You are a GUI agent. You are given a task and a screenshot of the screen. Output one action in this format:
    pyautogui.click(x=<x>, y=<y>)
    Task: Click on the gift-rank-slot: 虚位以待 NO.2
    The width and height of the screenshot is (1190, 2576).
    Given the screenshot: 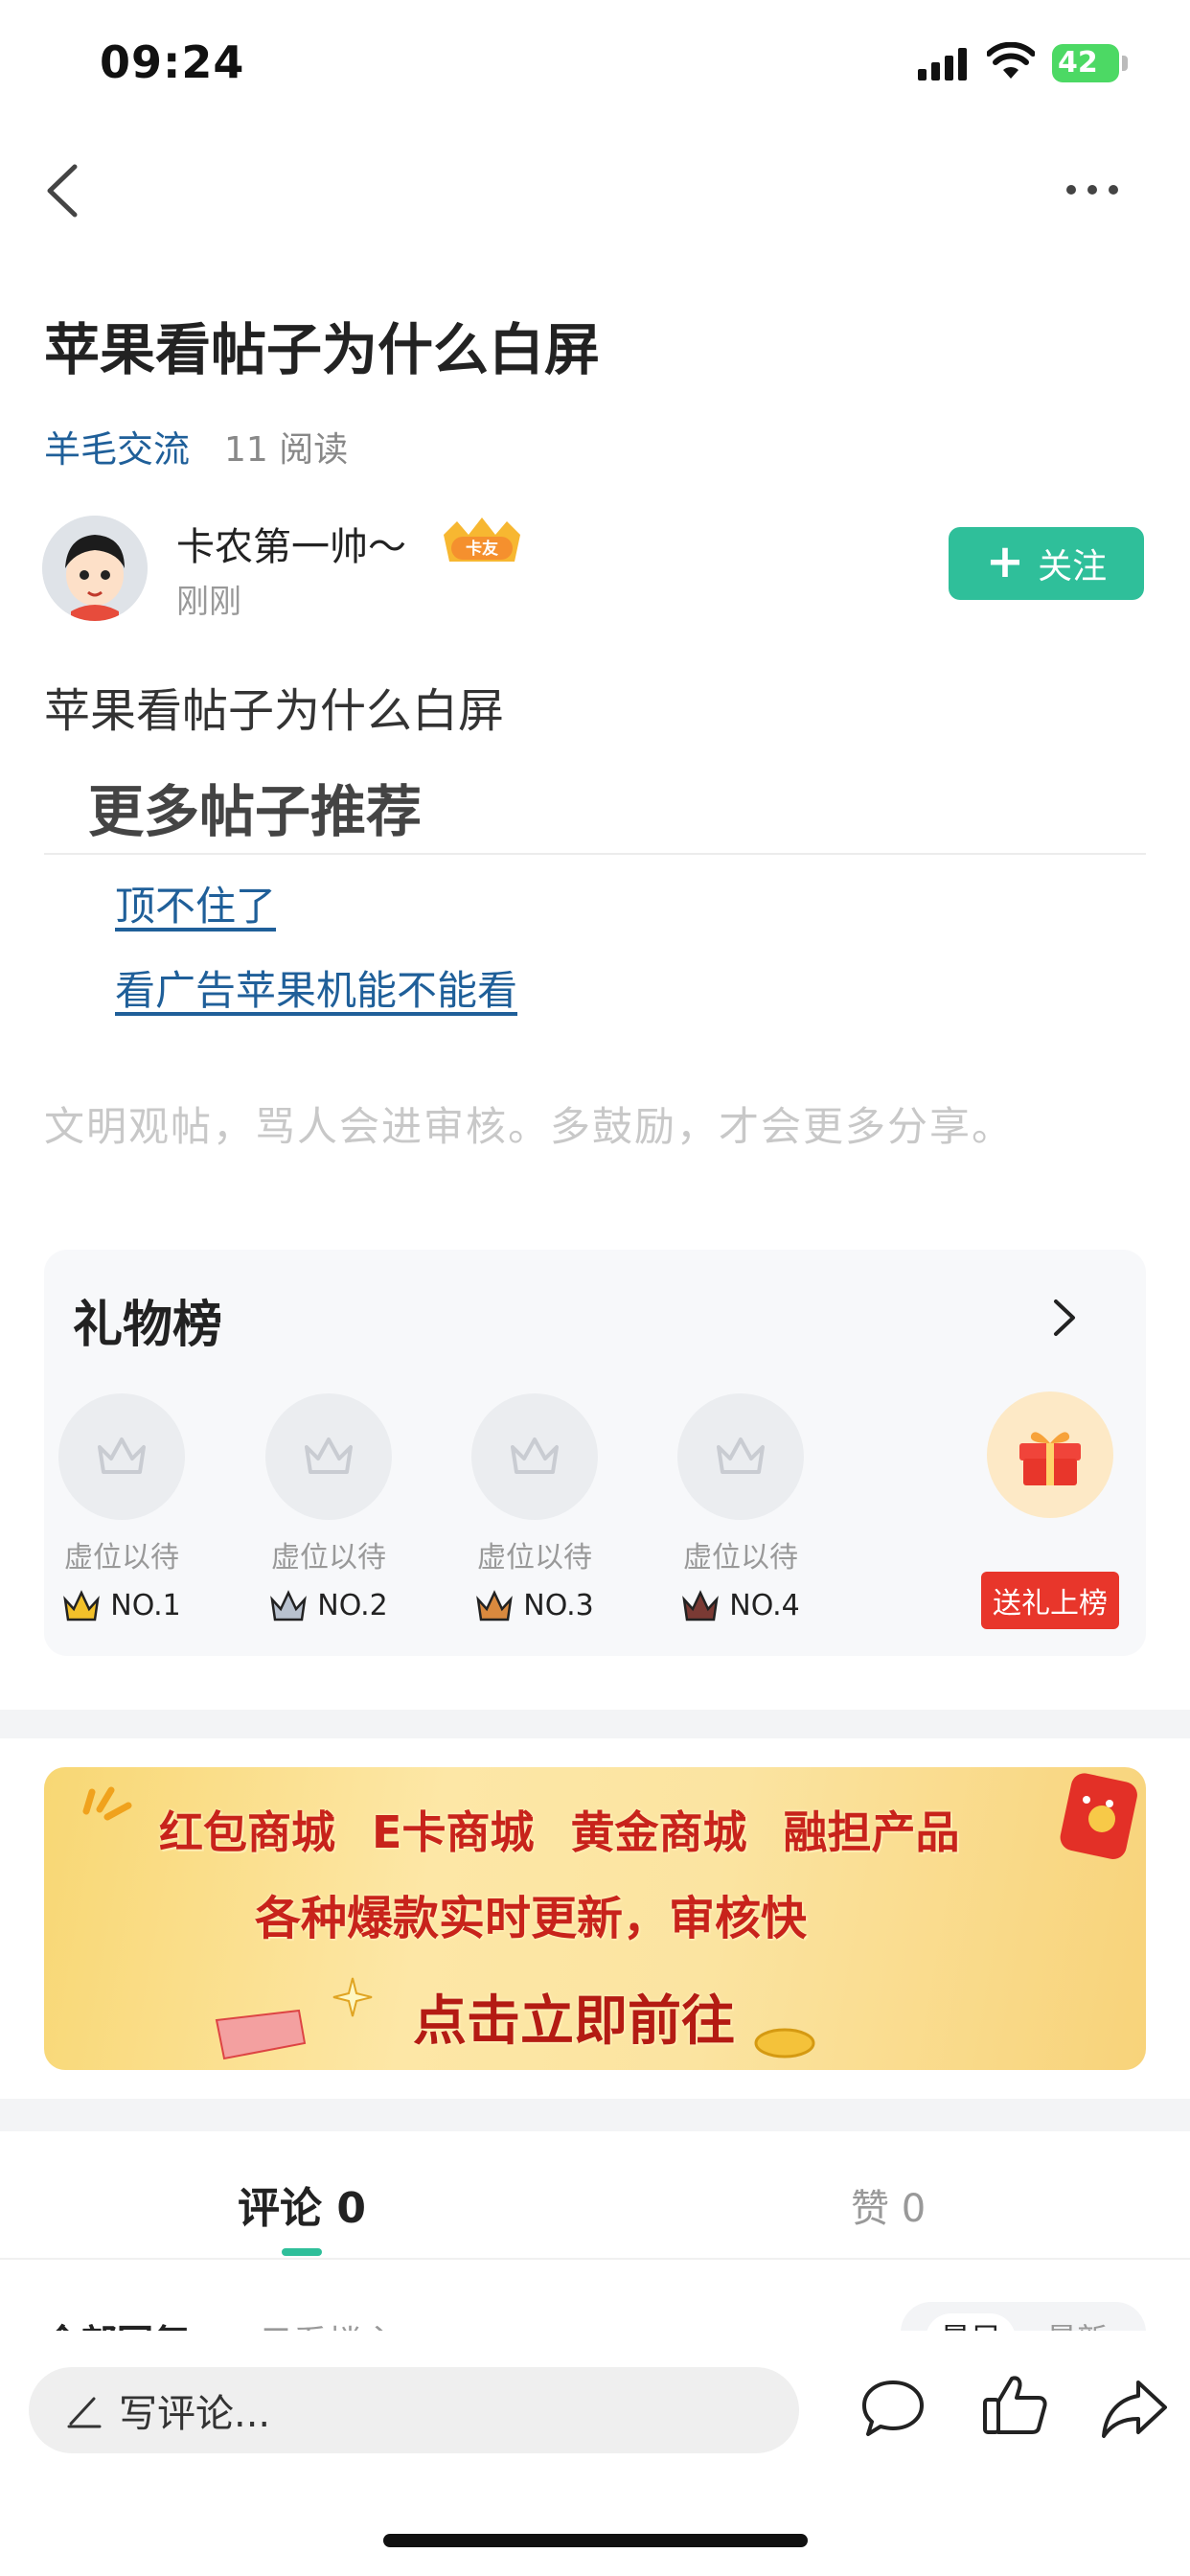 What is the action you would take?
    pyautogui.click(x=328, y=1507)
    